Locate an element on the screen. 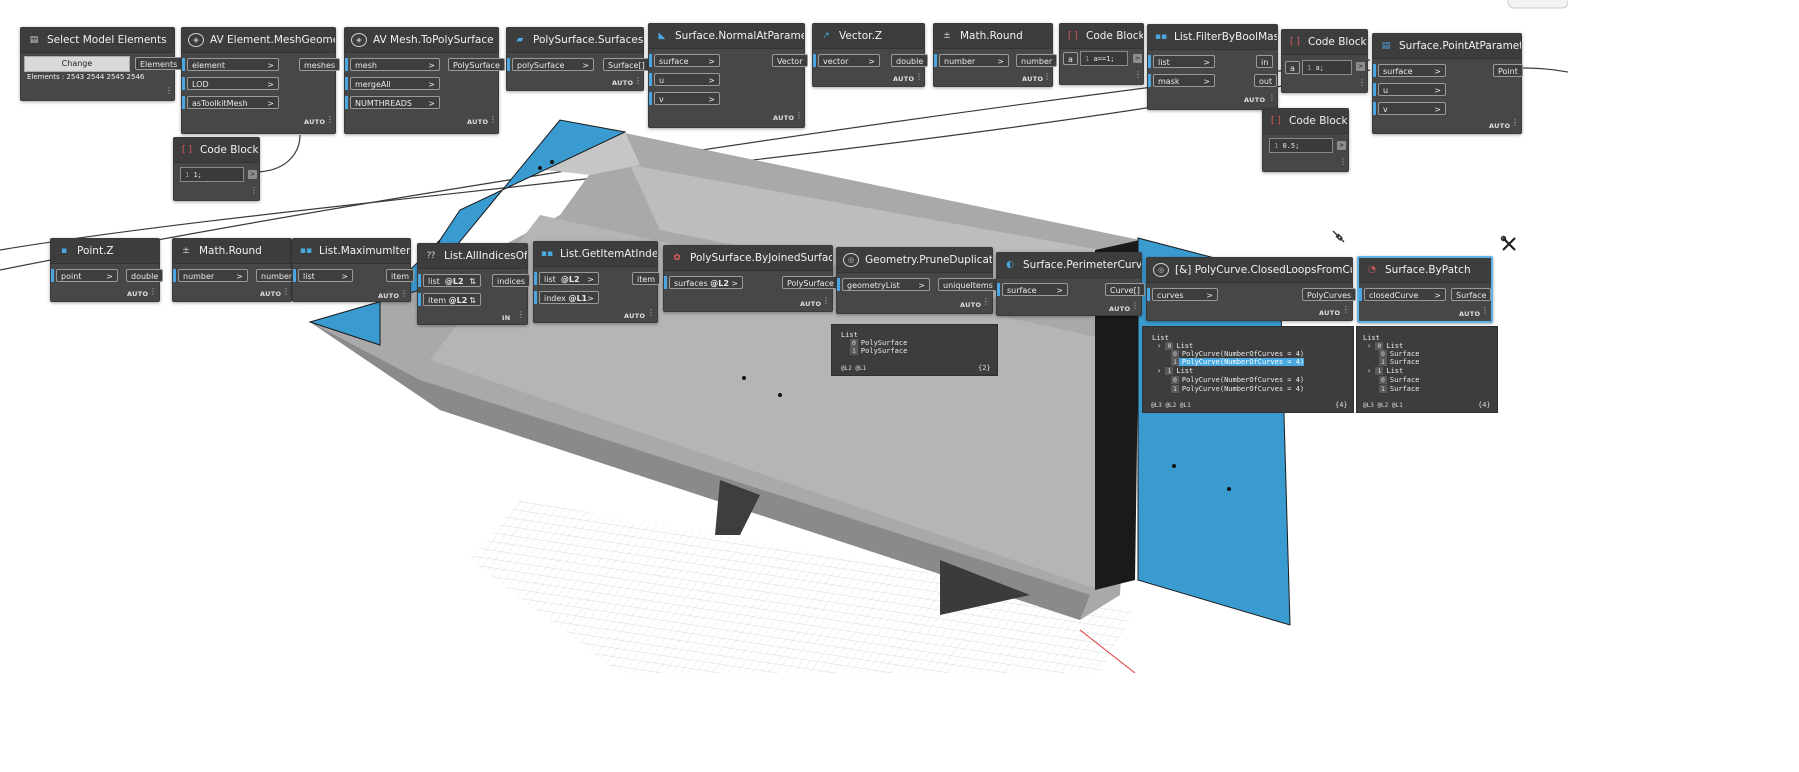 This screenshot has width=1799, height=772. code-editor: 1 1; is located at coordinates (212, 174).